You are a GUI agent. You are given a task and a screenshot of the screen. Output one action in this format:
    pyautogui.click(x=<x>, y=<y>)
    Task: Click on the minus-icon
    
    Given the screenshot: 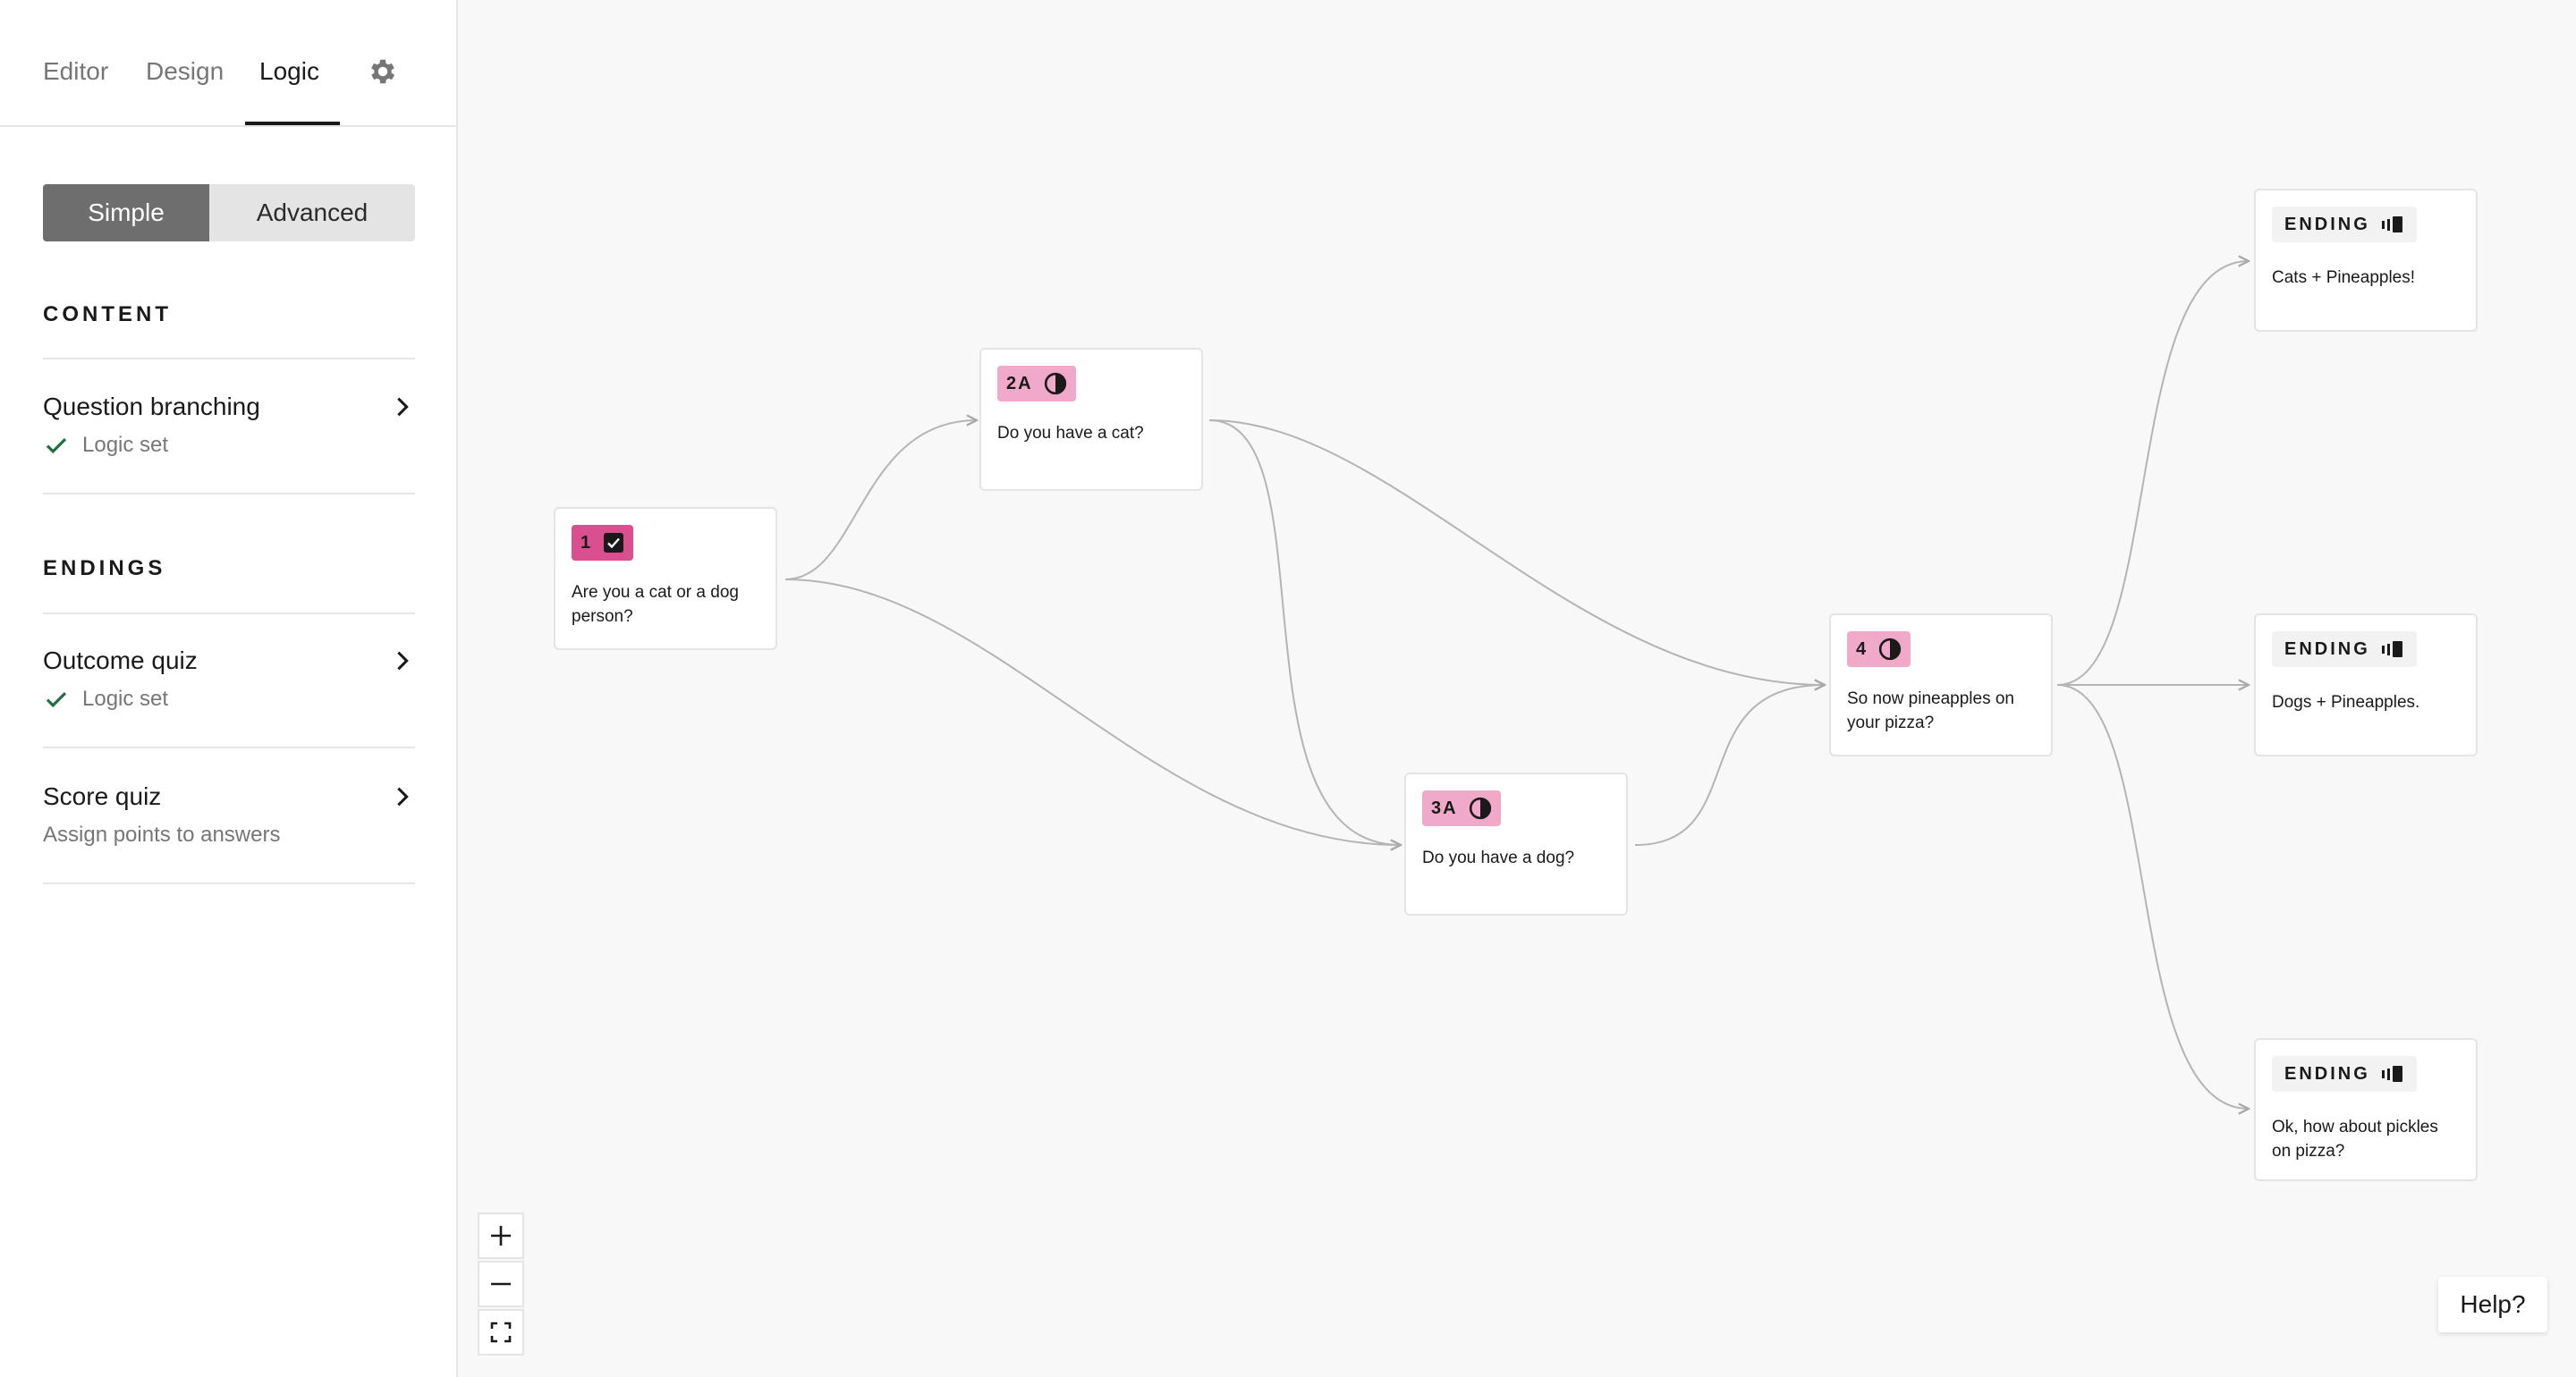 What is the action you would take?
    pyautogui.click(x=501, y=1284)
    